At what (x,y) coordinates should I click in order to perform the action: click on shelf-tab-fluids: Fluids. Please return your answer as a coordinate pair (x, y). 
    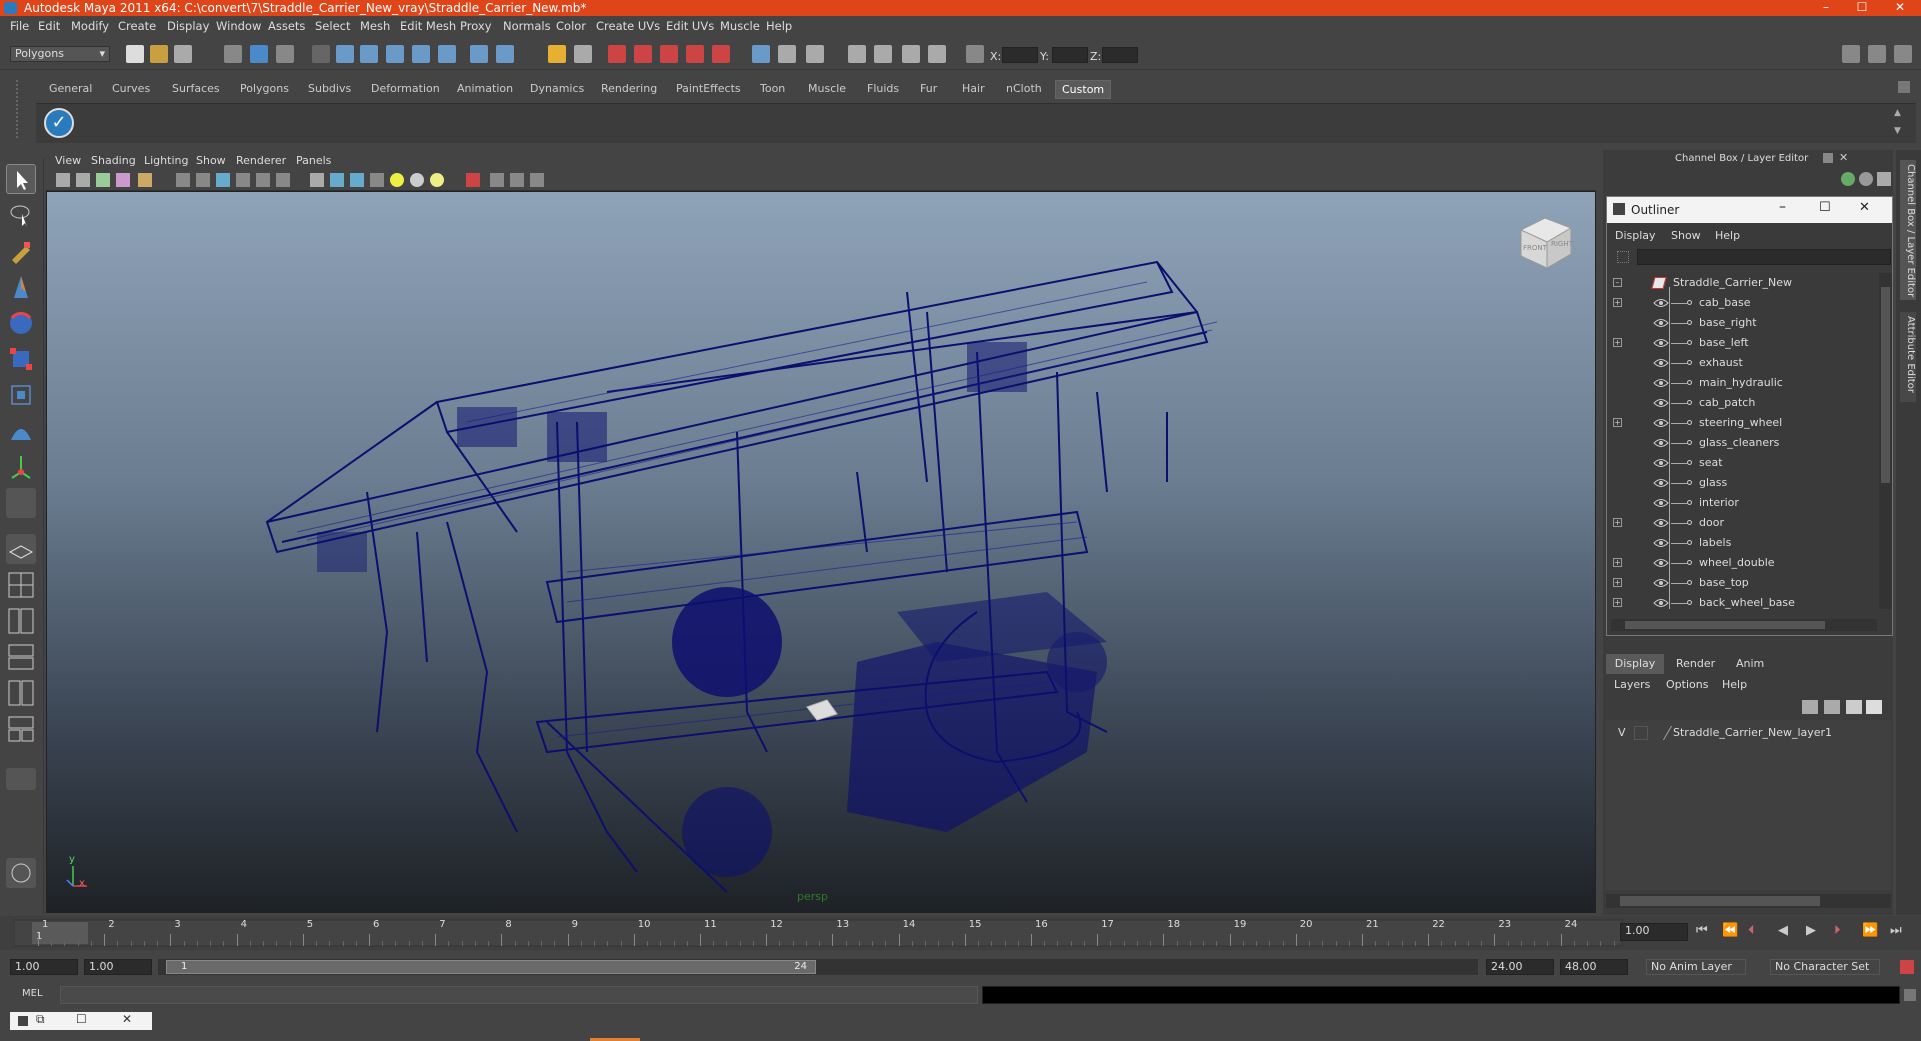
    Looking at the image, I should click on (883, 88).